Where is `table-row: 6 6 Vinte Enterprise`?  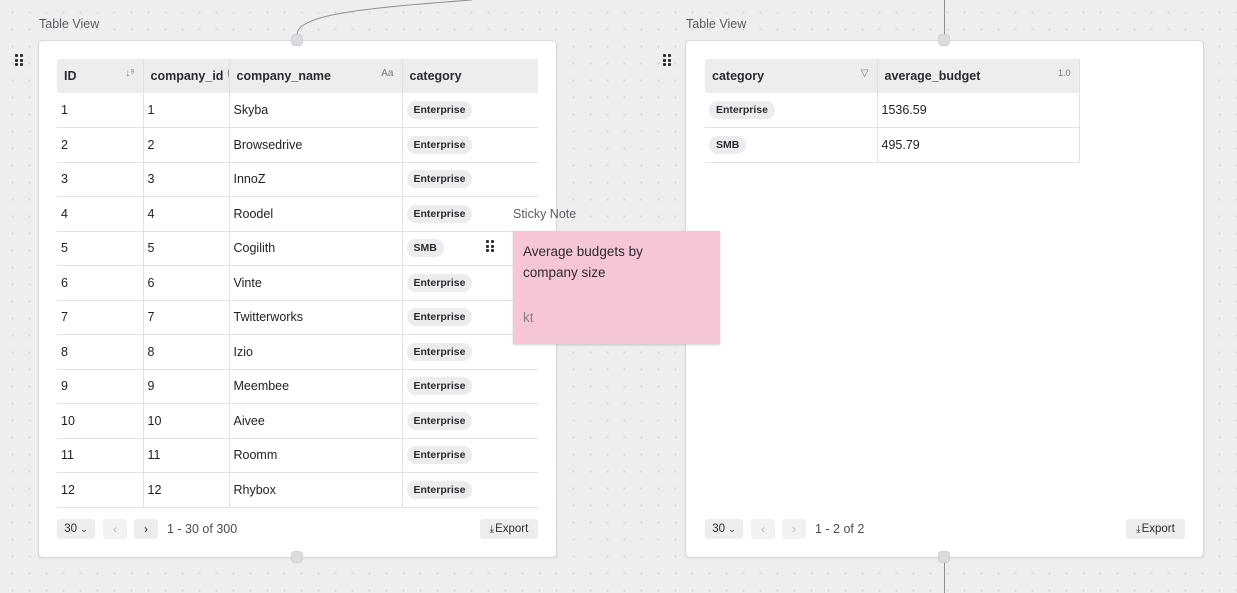
table-row: 6 6 Vinte Enterprise is located at coordinates (297, 283).